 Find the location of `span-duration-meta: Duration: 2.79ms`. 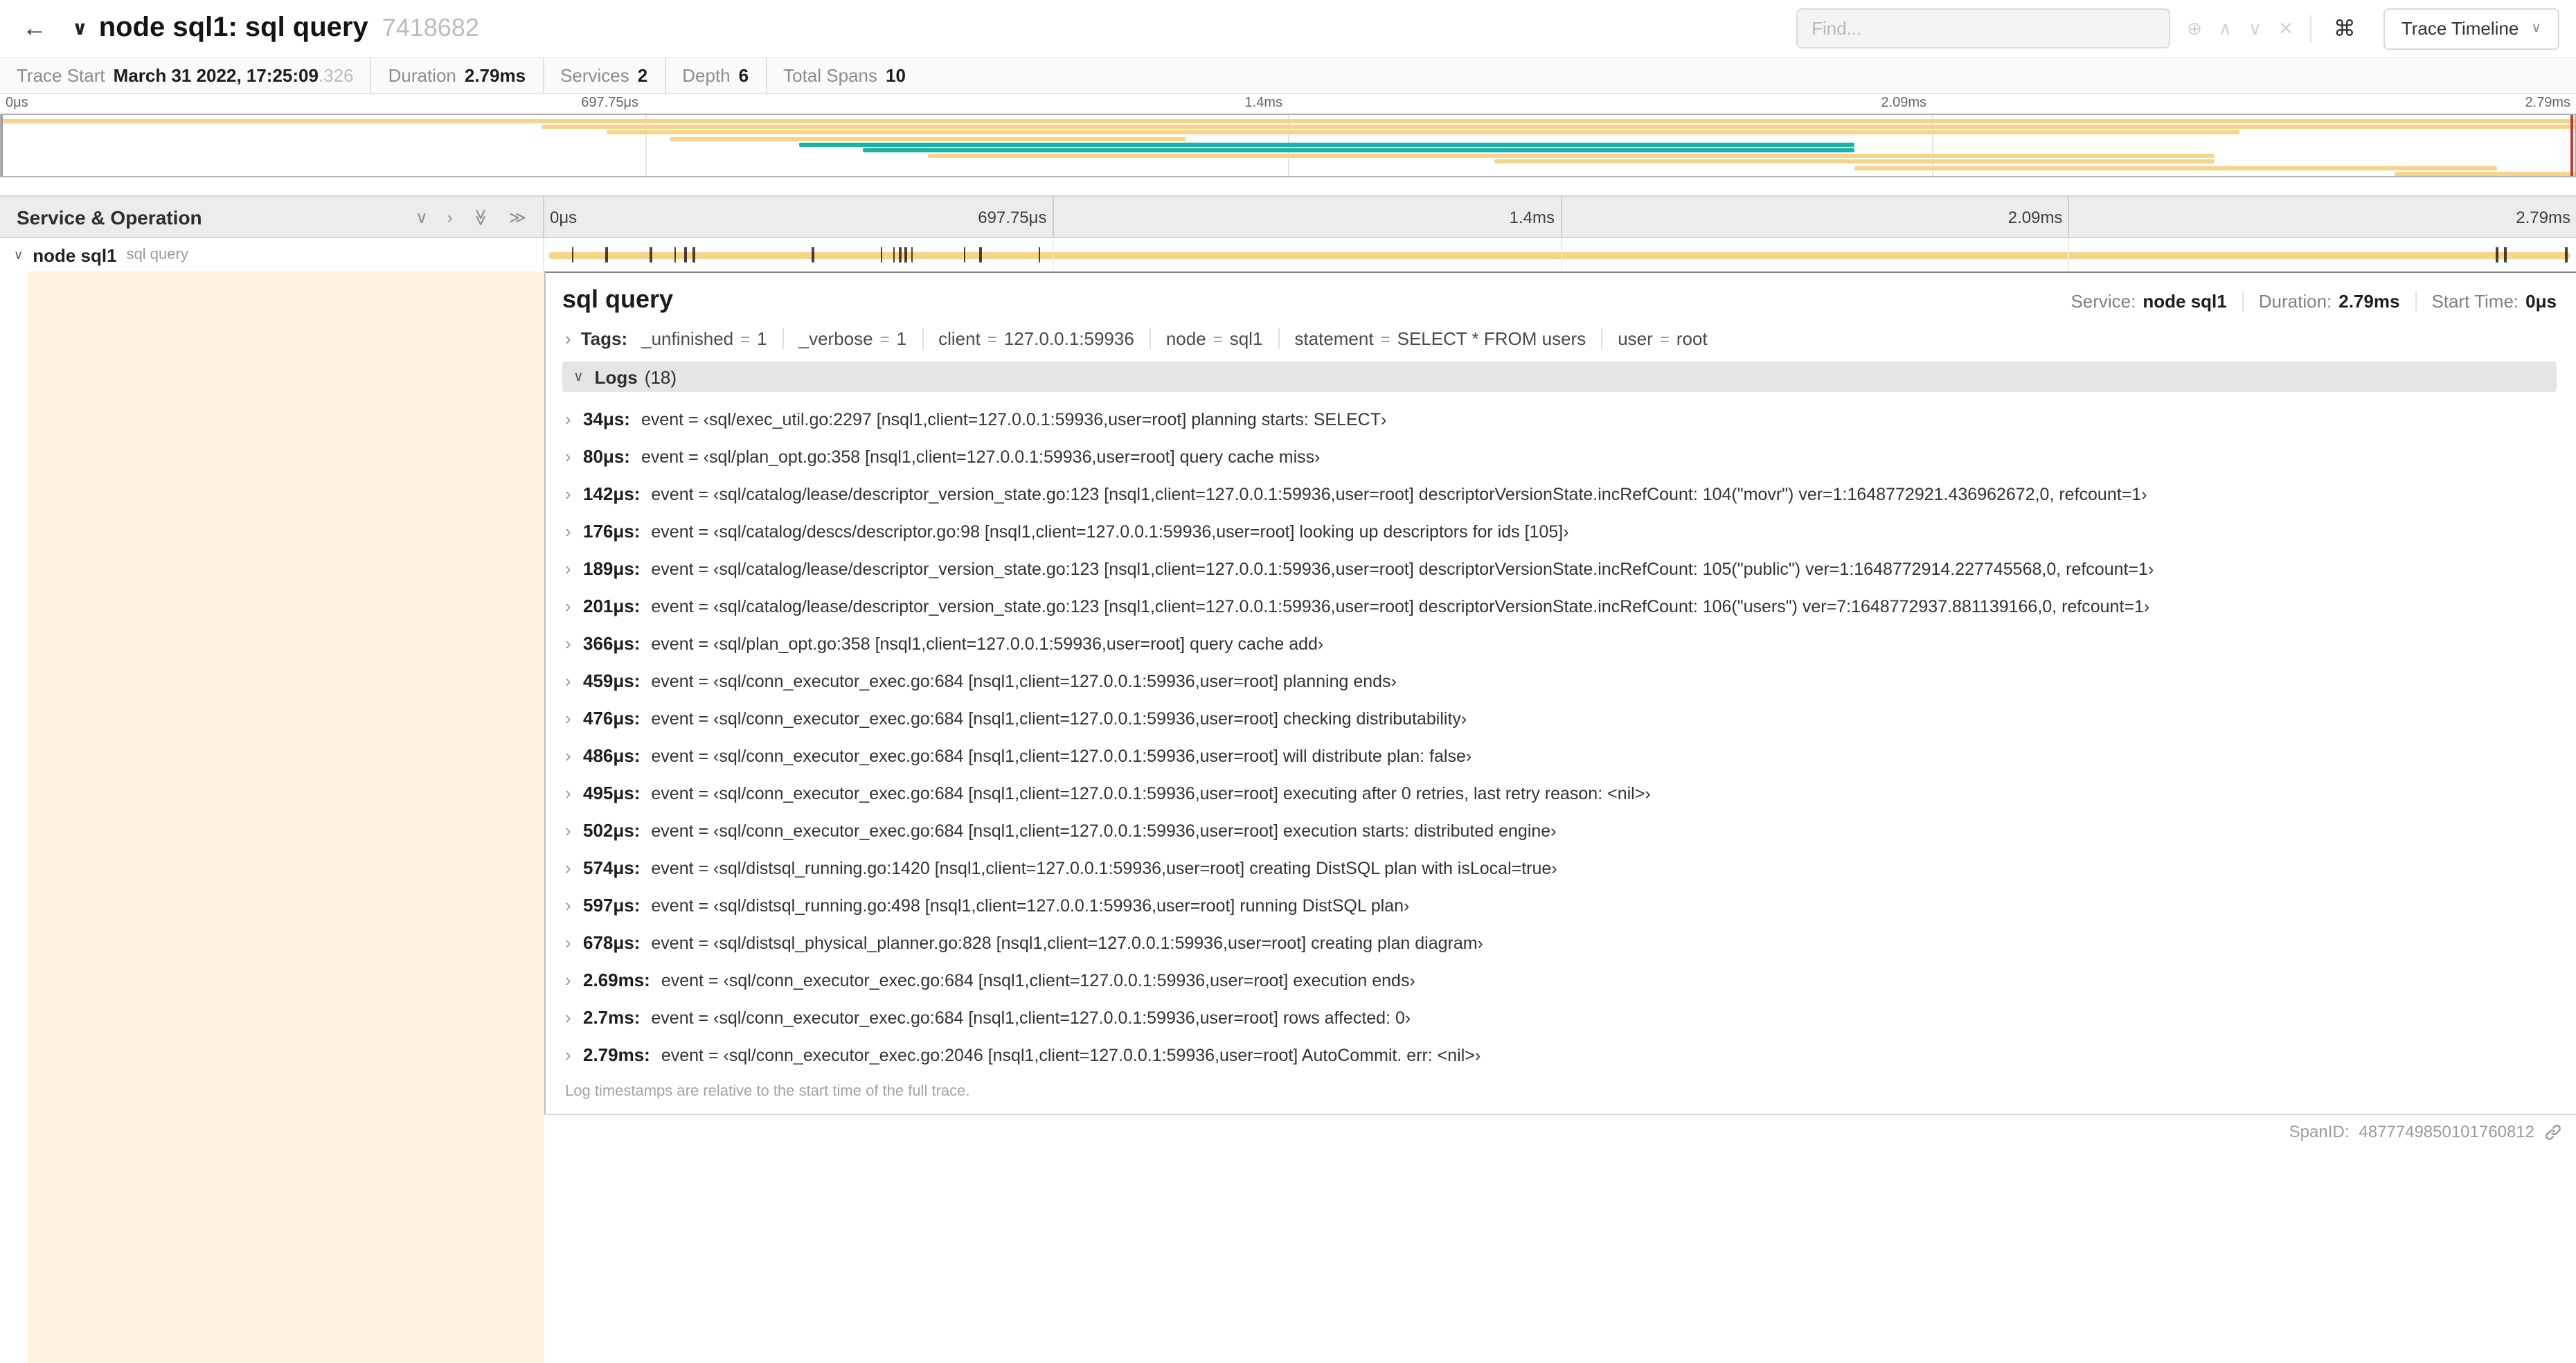

span-duration-meta: Duration: 2.79ms is located at coordinates (2328, 301).